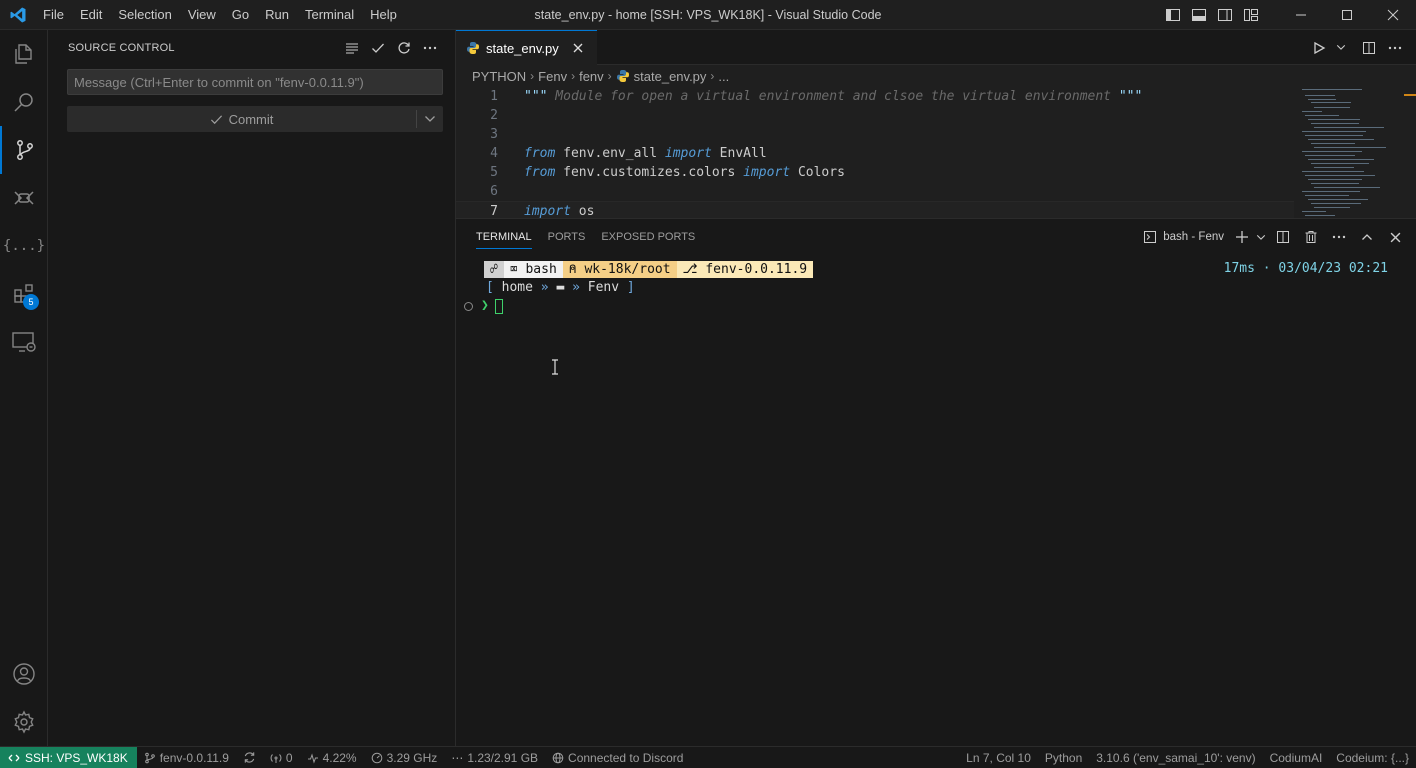 The width and height of the screenshot is (1416, 768). I want to click on commit-button-group: Commit, so click(255, 119).